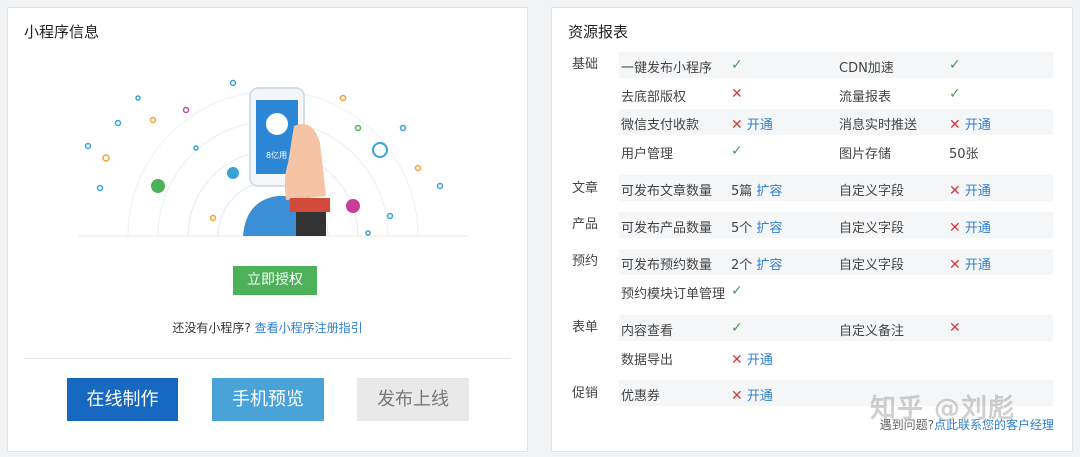 The height and width of the screenshot is (457, 1080). What do you see at coordinates (598, 32) in the screenshot?
I see `panel-title: 资源报表` at bounding box center [598, 32].